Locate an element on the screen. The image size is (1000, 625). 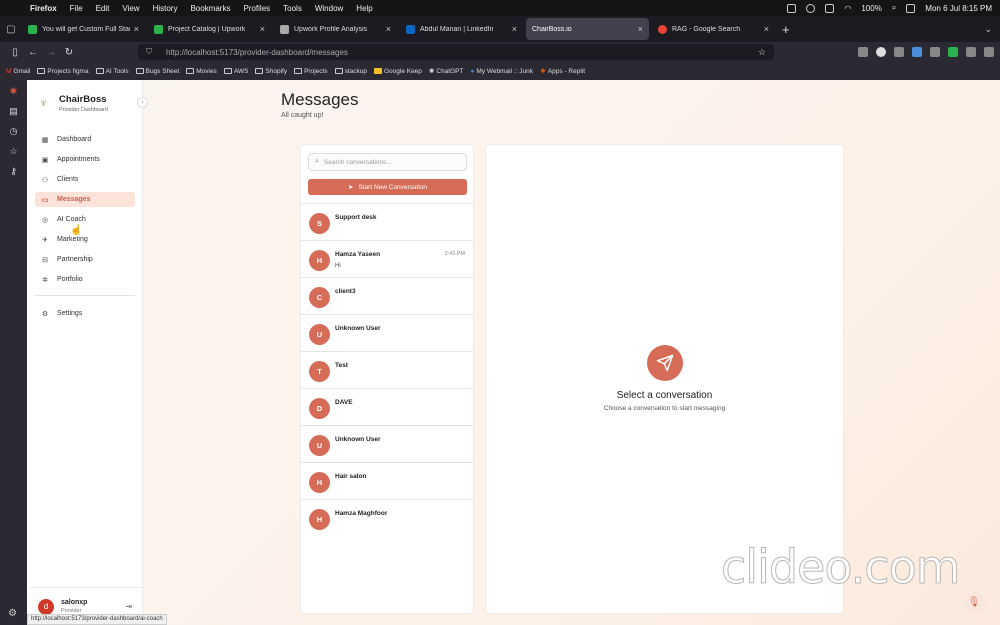
shield-icon: ⛉ is located at coordinates (149, 52).